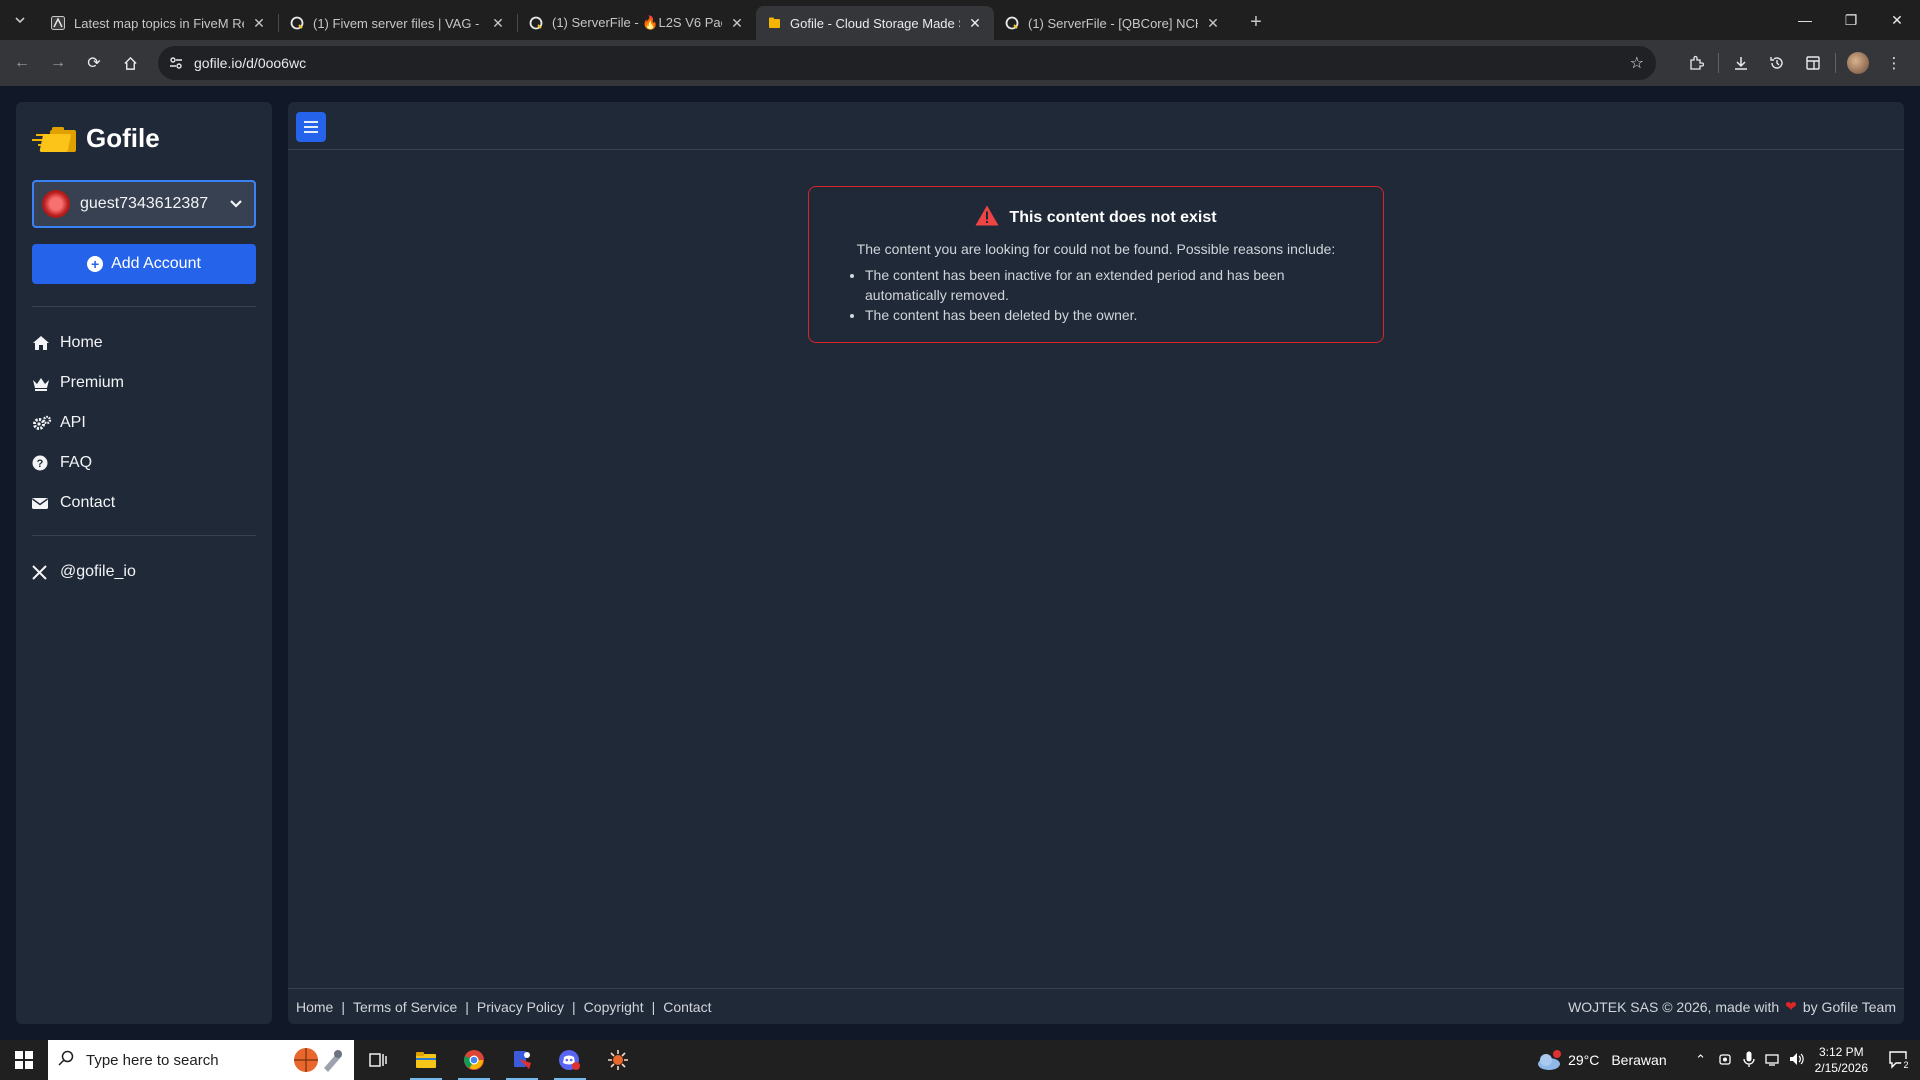 This screenshot has width=1920, height=1080. I want to click on footer-link-contact: Contact, so click(687, 1007).